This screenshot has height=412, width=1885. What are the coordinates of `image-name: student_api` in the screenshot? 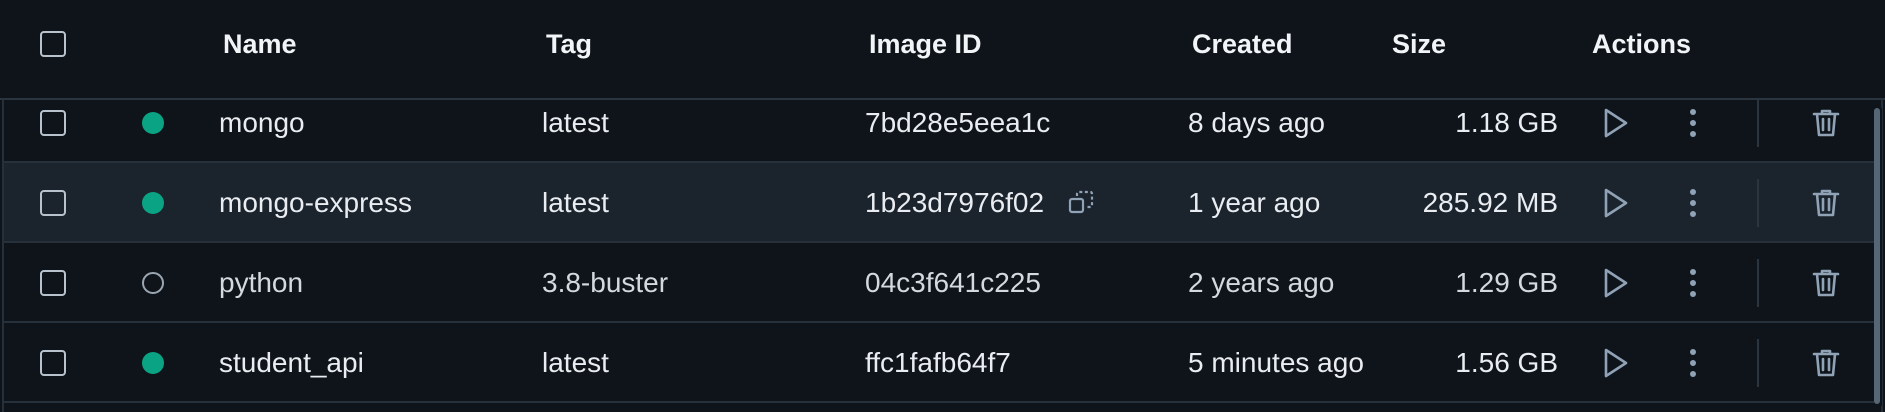 It's located at (291, 363).